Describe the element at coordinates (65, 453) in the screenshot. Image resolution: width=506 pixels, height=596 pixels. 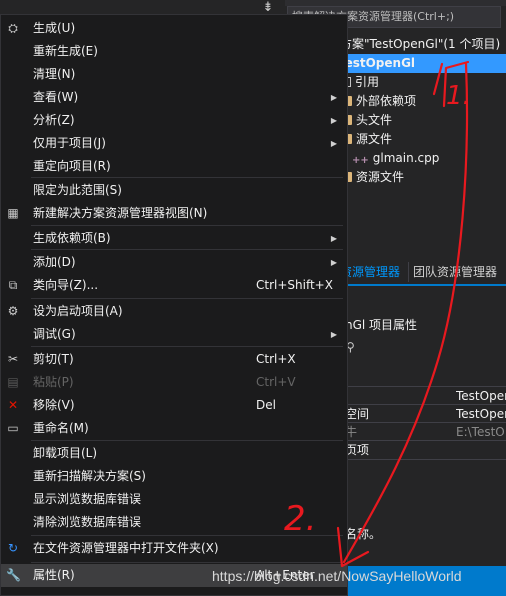
I see `menu-item-label: 卸载项目(L)` at that location.